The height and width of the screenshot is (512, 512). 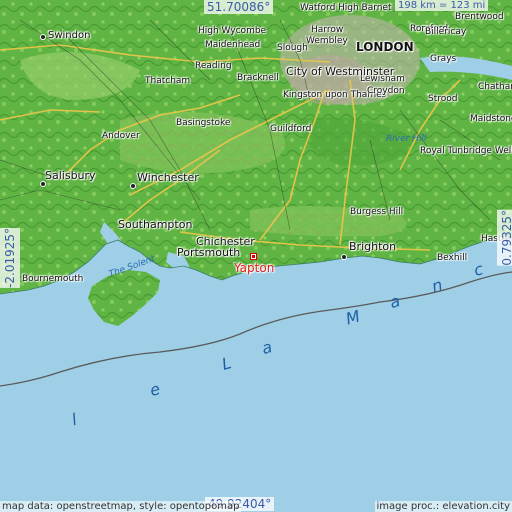 I want to click on coord-top: 51.70086°, so click(x=239, y=7).